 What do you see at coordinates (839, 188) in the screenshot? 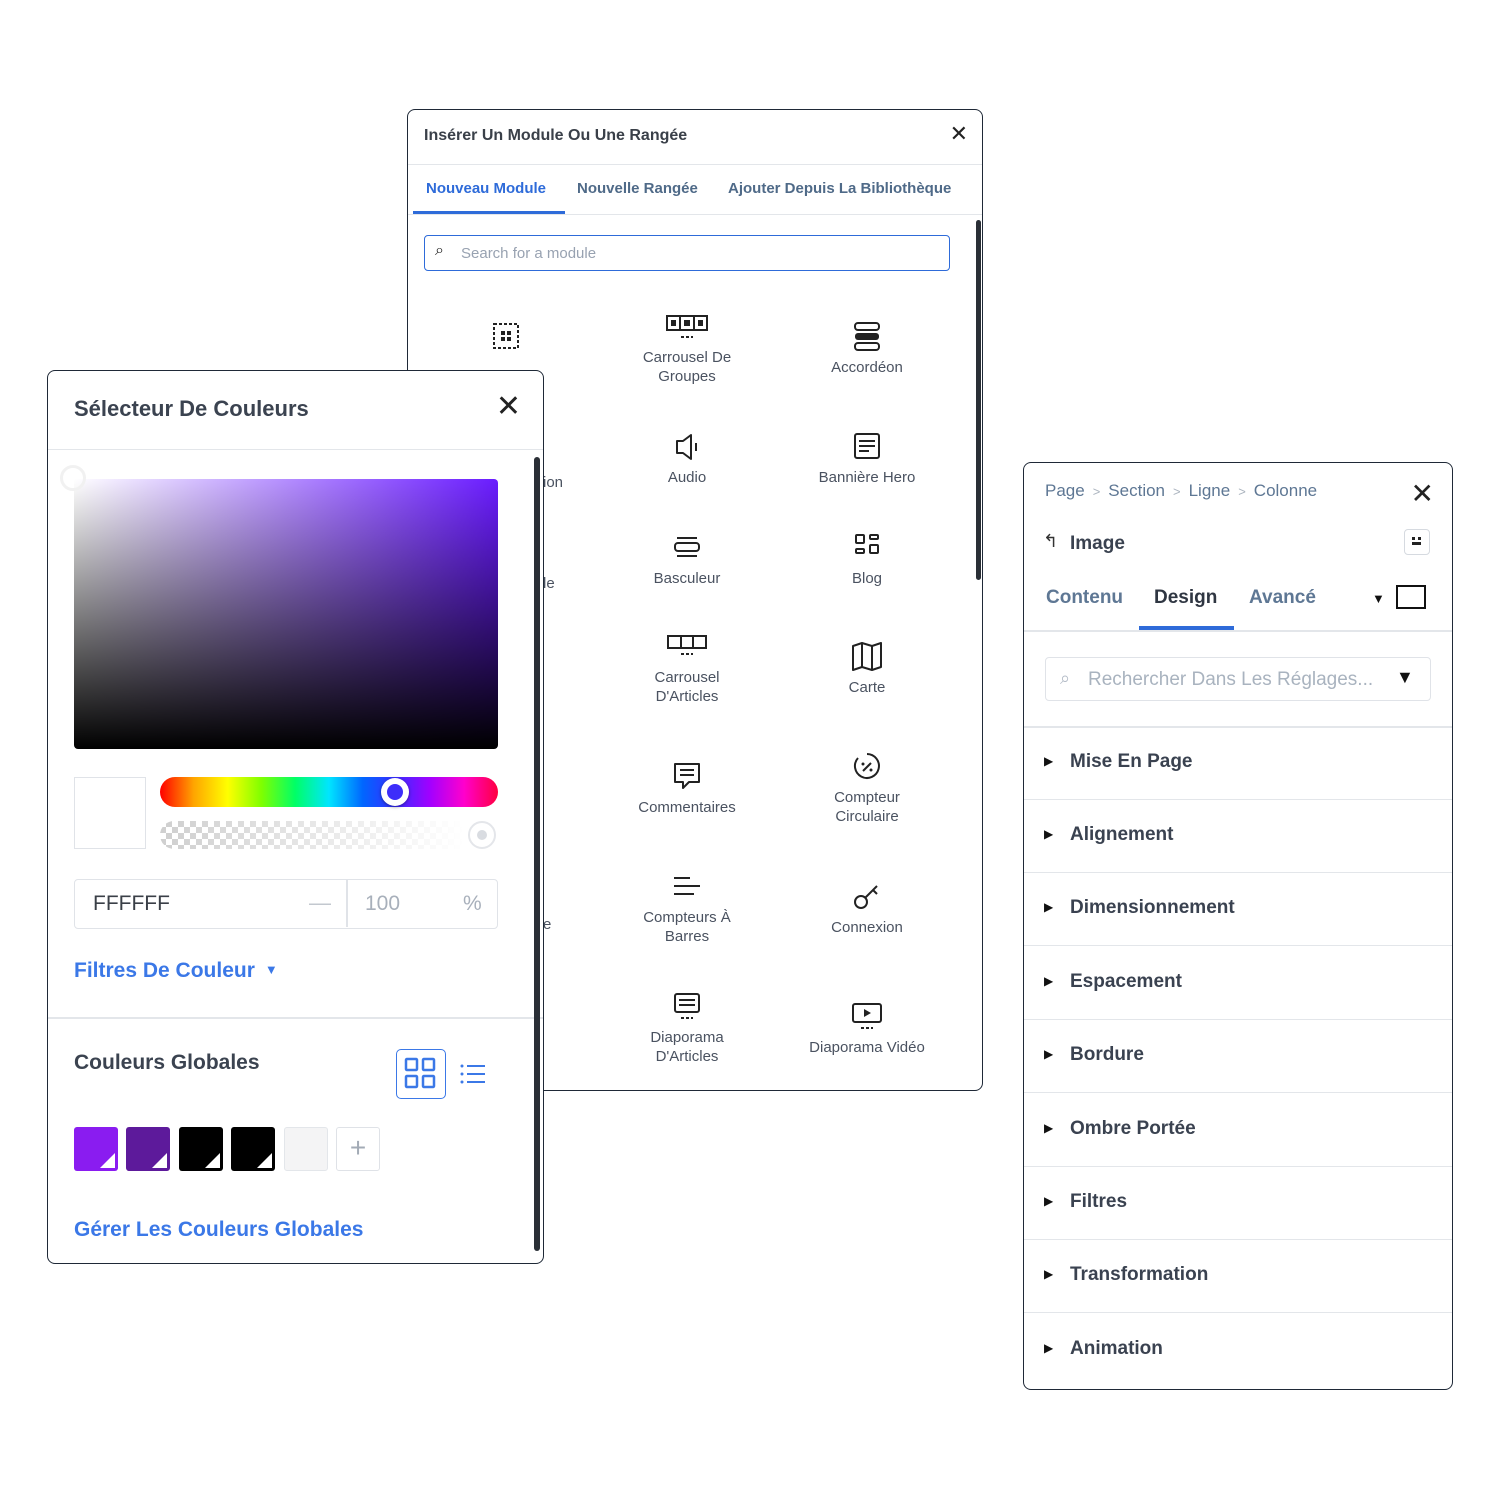
I see `tab-from-library: Ajouter Depuis La Bibliothèque` at bounding box center [839, 188].